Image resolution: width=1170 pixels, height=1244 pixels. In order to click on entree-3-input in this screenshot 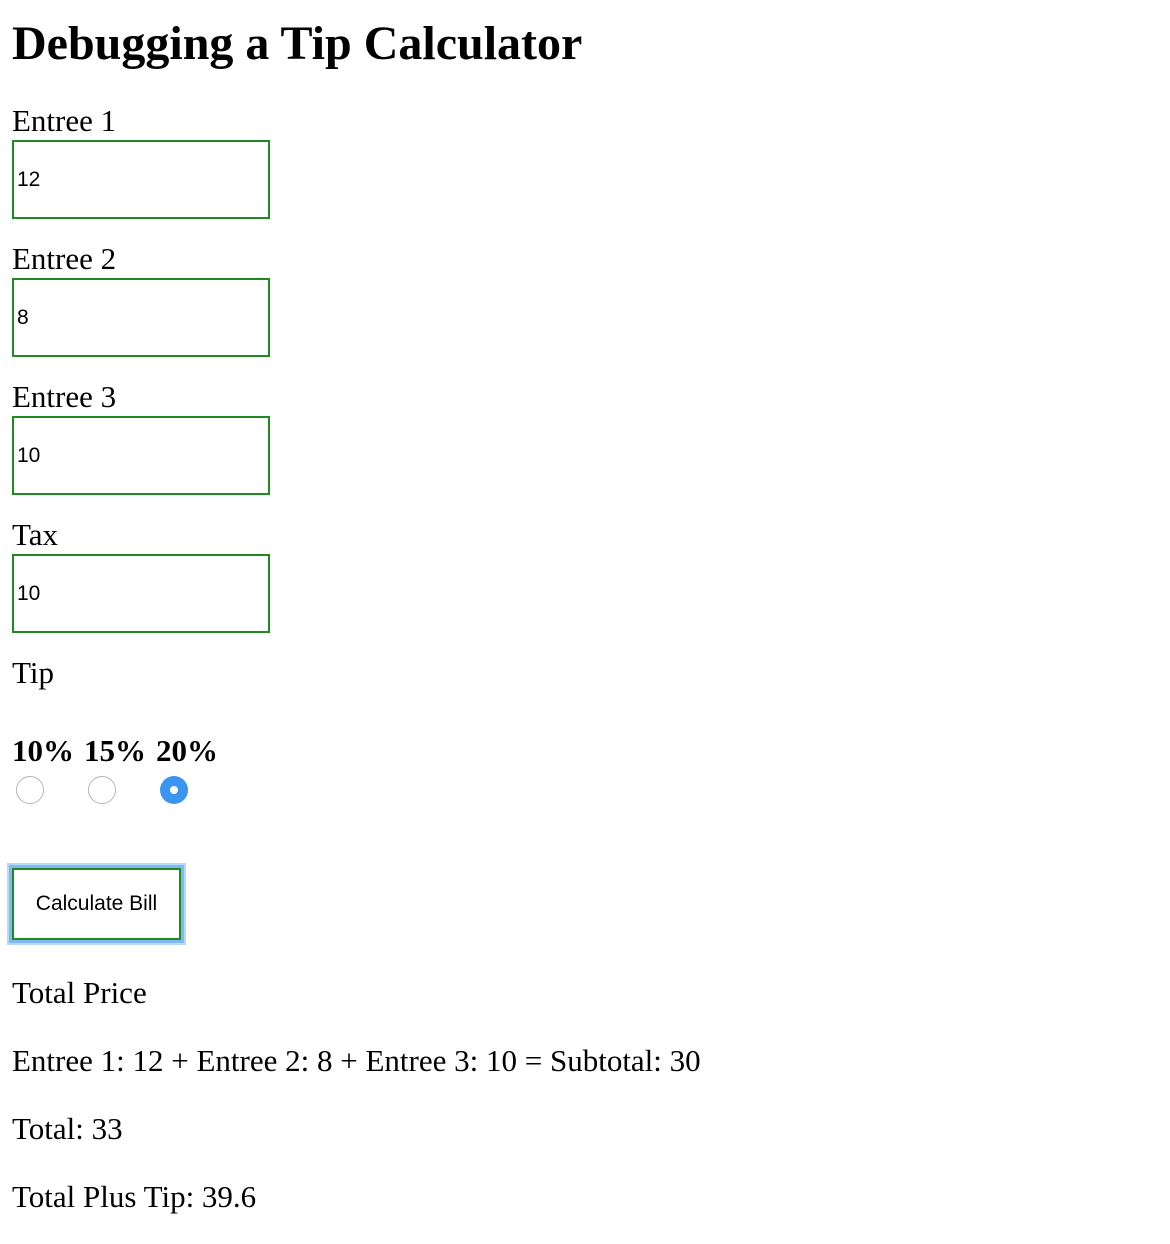, I will do `click(141, 455)`.